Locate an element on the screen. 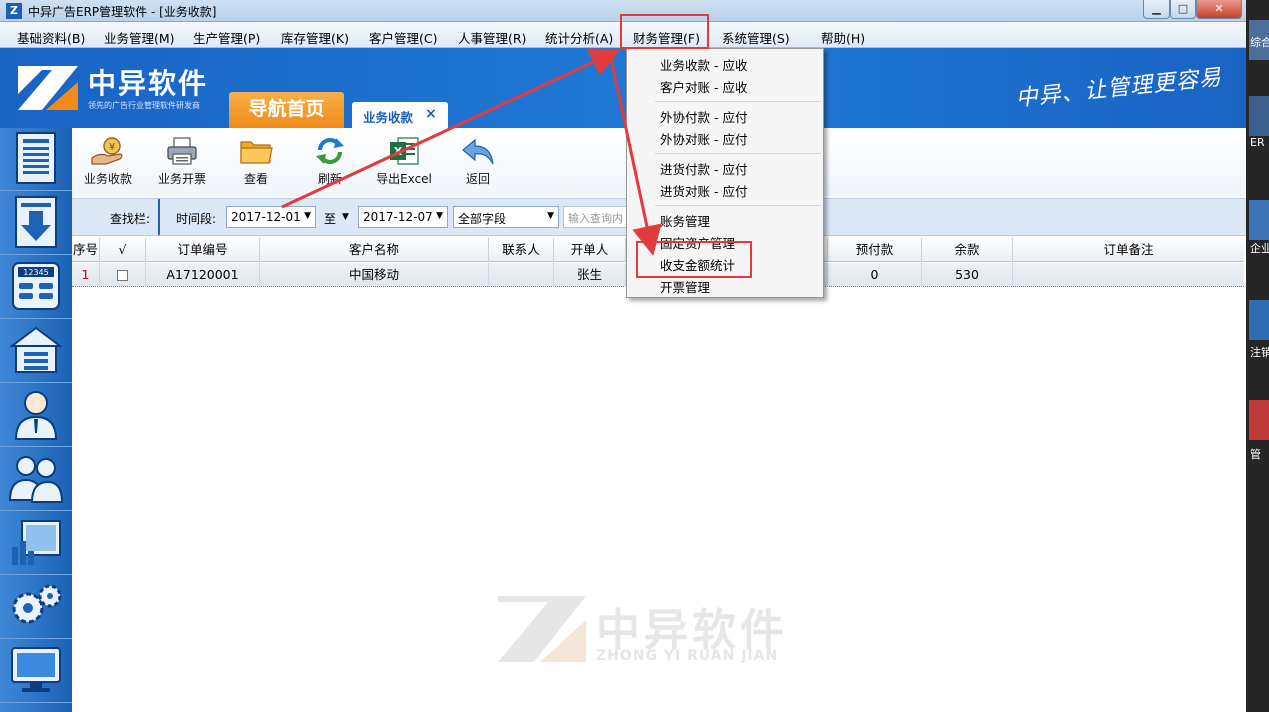  menu-item-business-receipt: 业务收款 - 应收 is located at coordinates (703, 64).